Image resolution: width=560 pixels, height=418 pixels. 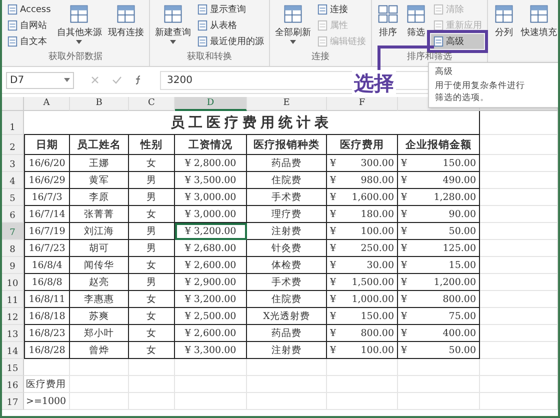 I want to click on table-title: 员工医疗费用统计表, so click(x=252, y=123).